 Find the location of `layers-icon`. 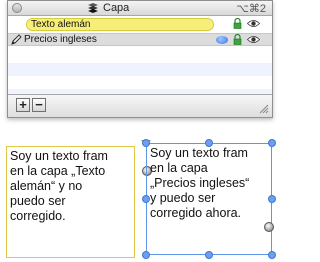

layers-icon is located at coordinates (93, 8).